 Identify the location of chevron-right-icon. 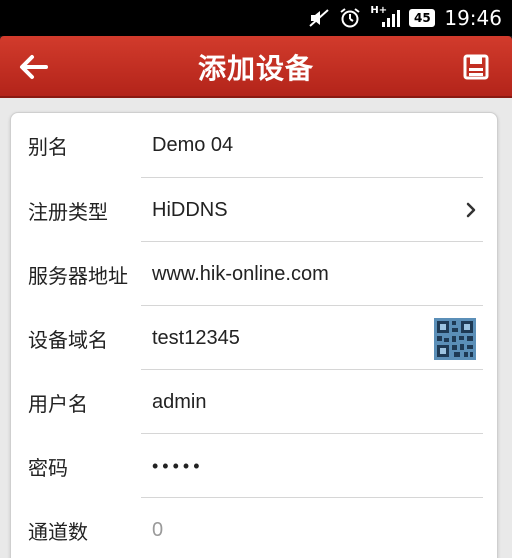
(471, 210).